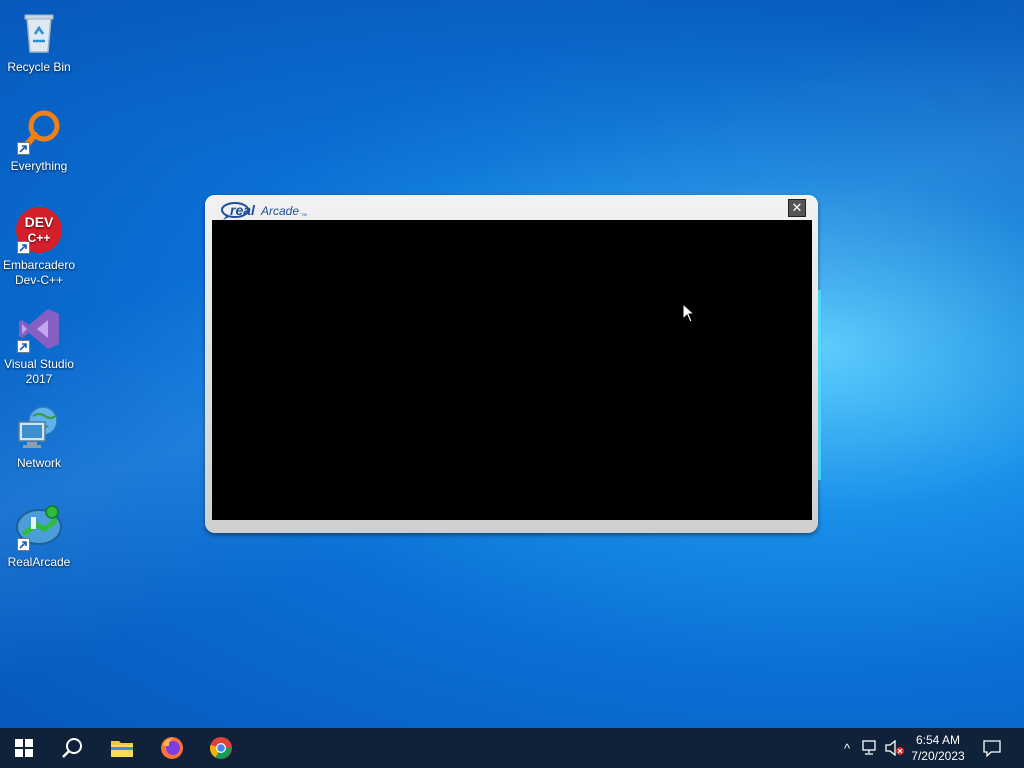 The image size is (1024, 768). What do you see at coordinates (304, 214) in the screenshot?
I see `svg-text: TM` at bounding box center [304, 214].